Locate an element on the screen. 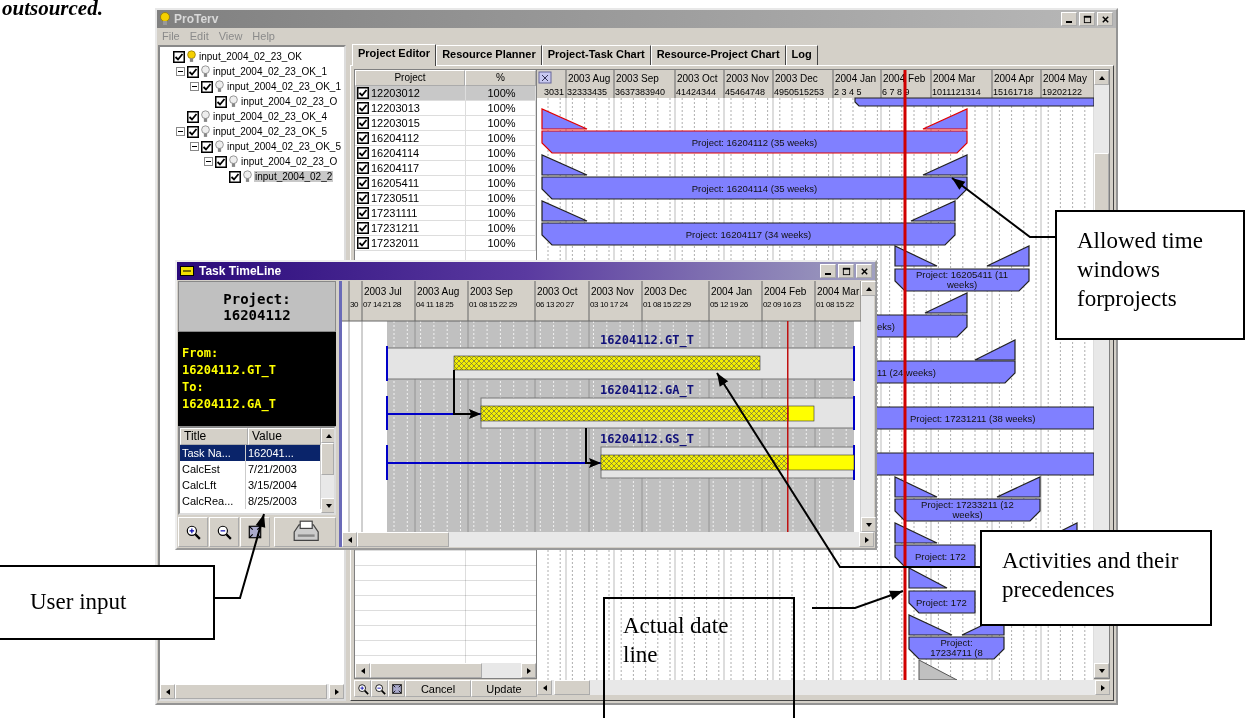 This screenshot has height=718, width=1247. tree-item: input_2004_02_2 is located at coordinates (294, 176).